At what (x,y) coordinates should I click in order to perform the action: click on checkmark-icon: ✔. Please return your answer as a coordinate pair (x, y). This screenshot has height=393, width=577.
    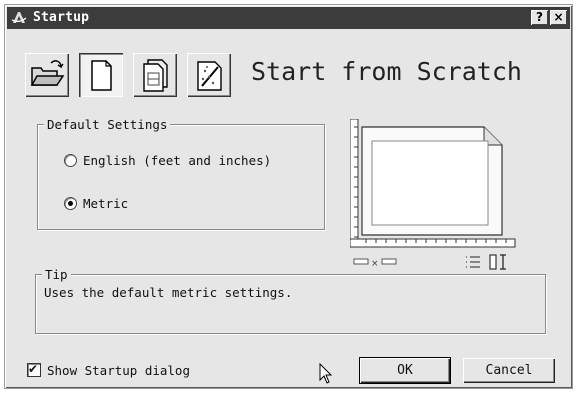
    Looking at the image, I should click on (33, 369).